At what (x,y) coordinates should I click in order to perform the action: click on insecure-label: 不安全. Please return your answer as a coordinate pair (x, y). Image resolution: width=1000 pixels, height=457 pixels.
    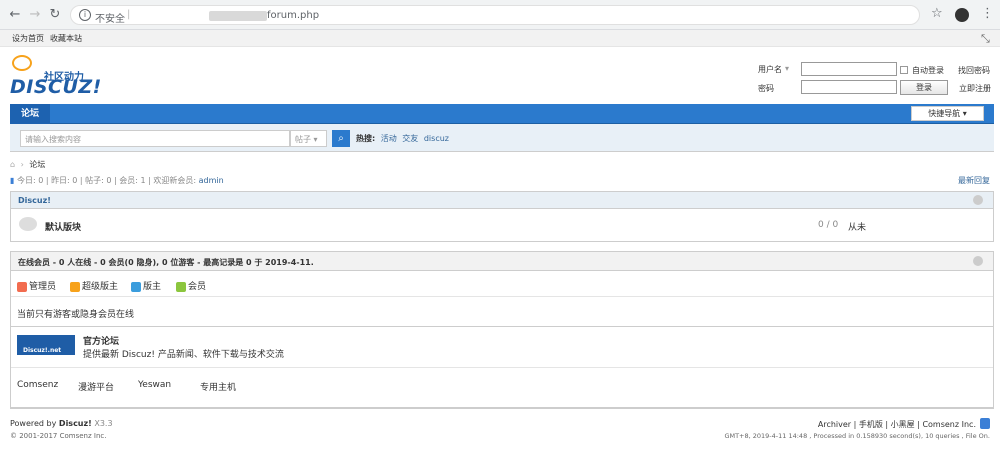
    Looking at the image, I should click on (110, 19).